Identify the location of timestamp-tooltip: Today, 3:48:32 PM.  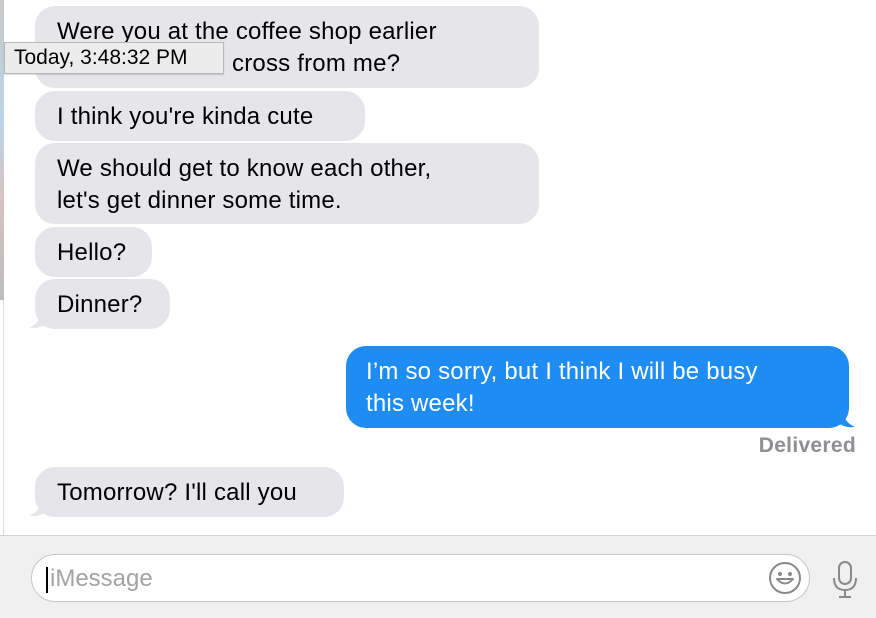
(114, 58).